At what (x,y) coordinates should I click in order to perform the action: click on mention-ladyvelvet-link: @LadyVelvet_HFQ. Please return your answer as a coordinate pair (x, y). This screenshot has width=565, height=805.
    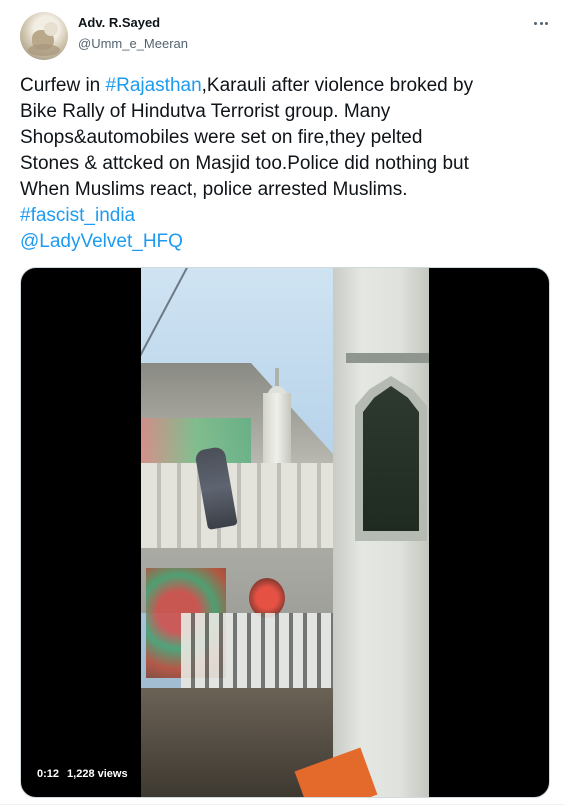
    Looking at the image, I should click on (285, 242).